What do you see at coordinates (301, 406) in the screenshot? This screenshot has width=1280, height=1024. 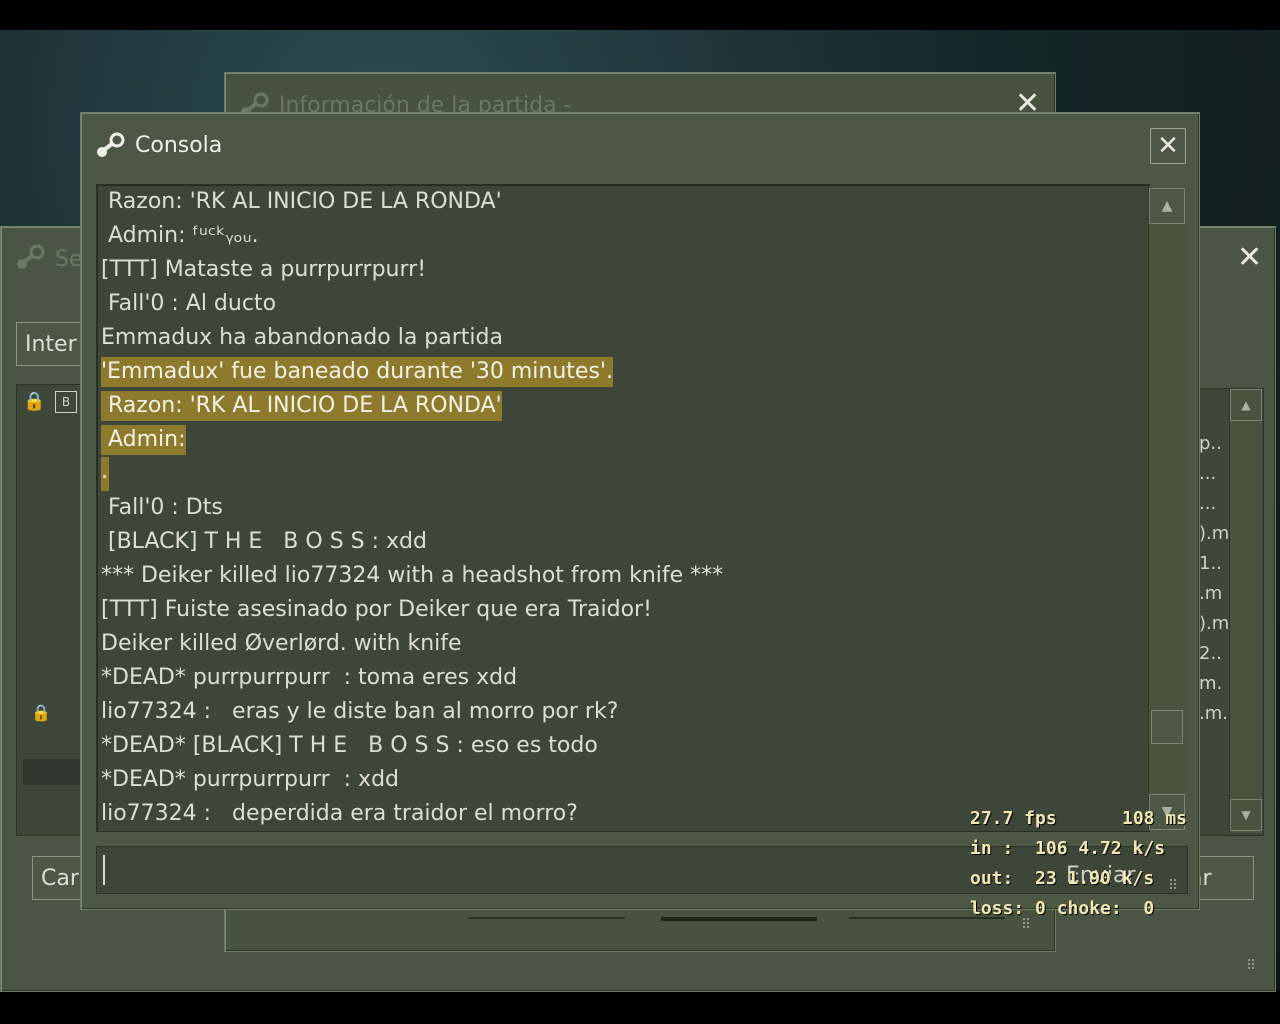 I see `log-line-selected: Razon: 'RK AL INICIO DE LA RONDA'` at bounding box center [301, 406].